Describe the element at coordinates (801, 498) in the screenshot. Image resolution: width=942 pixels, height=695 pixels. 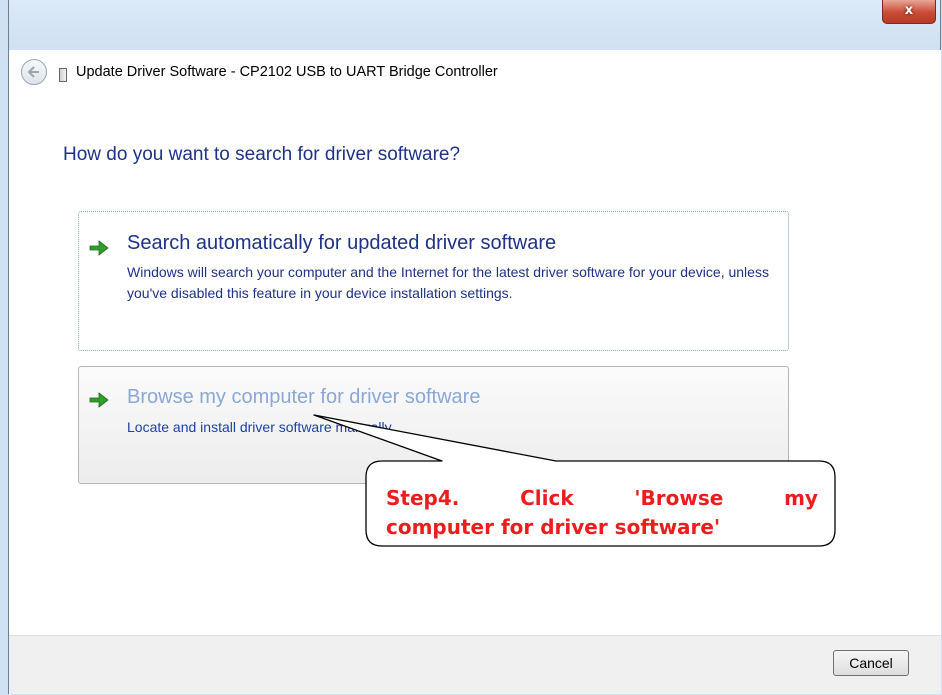
I see `callout-word: my` at that location.